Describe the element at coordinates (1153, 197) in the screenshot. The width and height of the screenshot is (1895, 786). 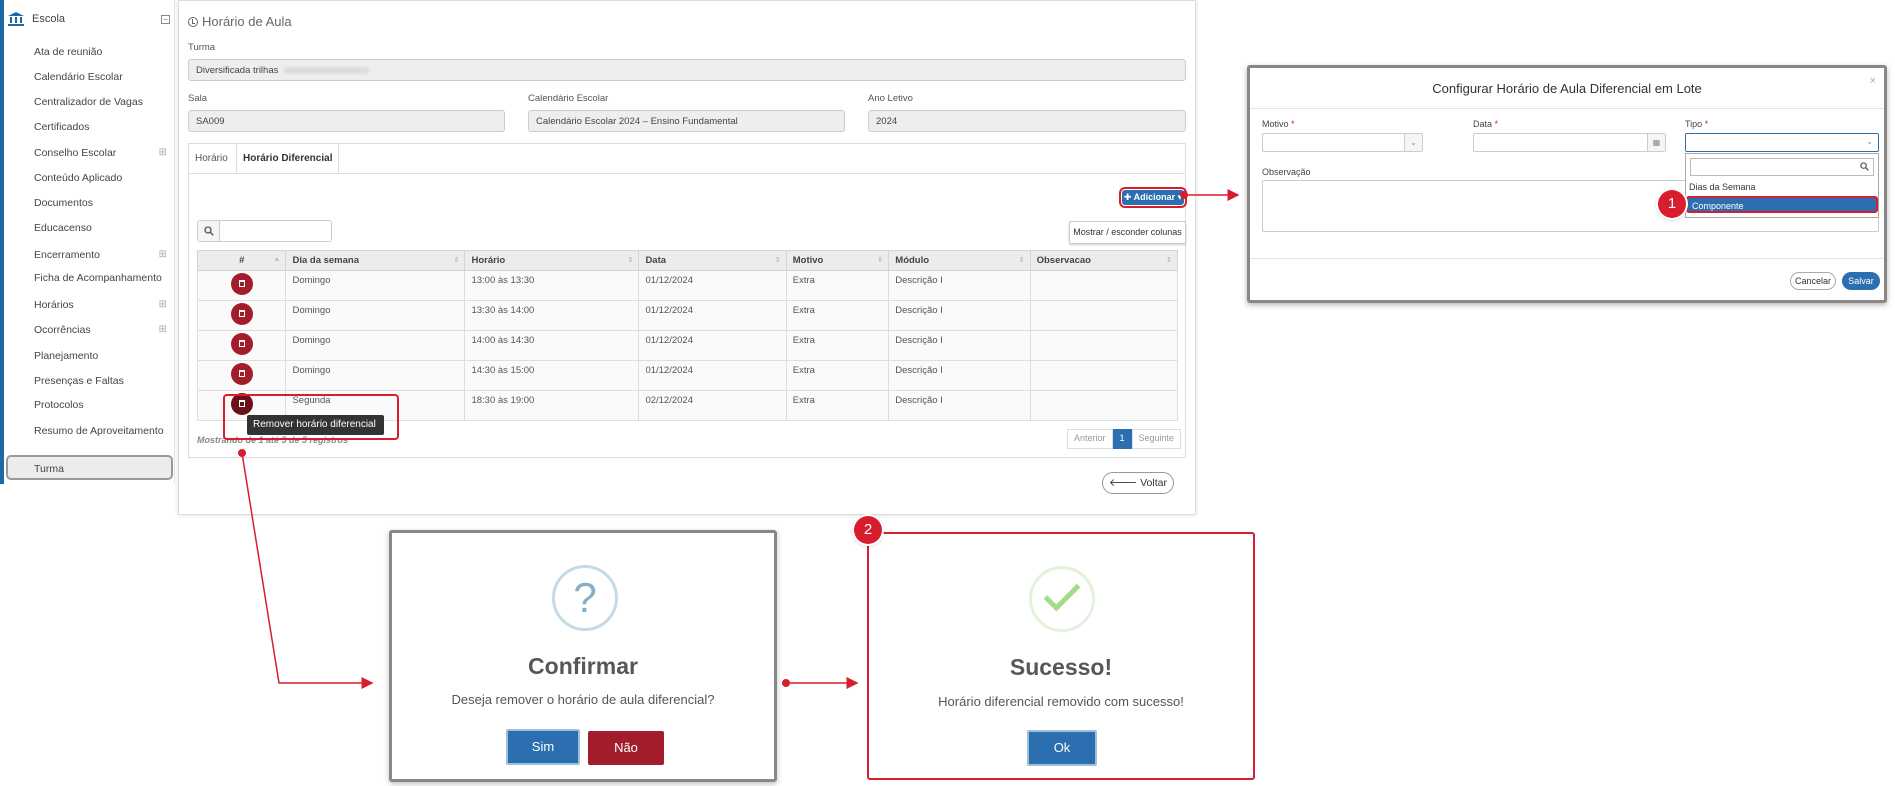
I see `add-button: ✚ Adicionar ▾` at that location.